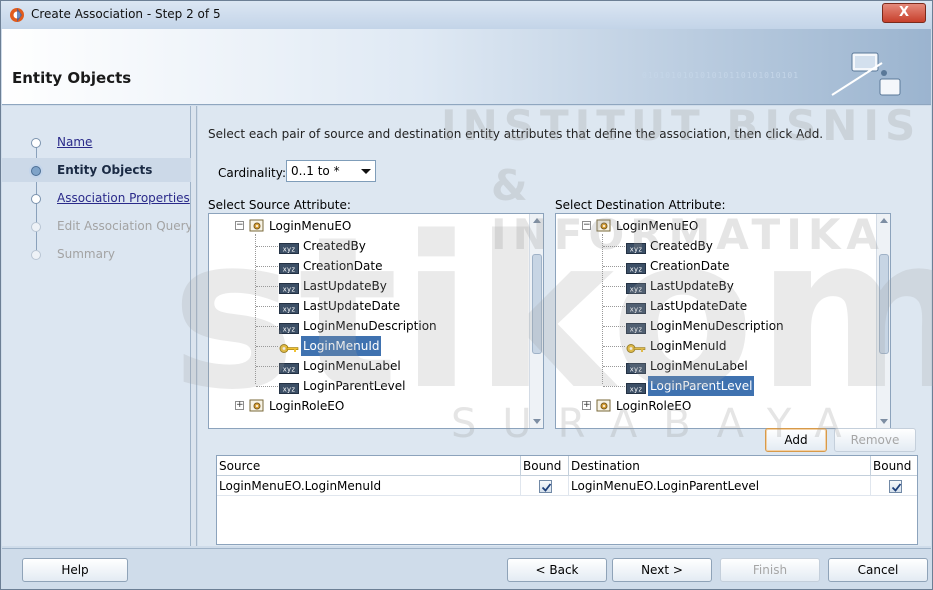  I want to click on title-bar: Create Association - Step 2 of 5 X, so click(466, 15).